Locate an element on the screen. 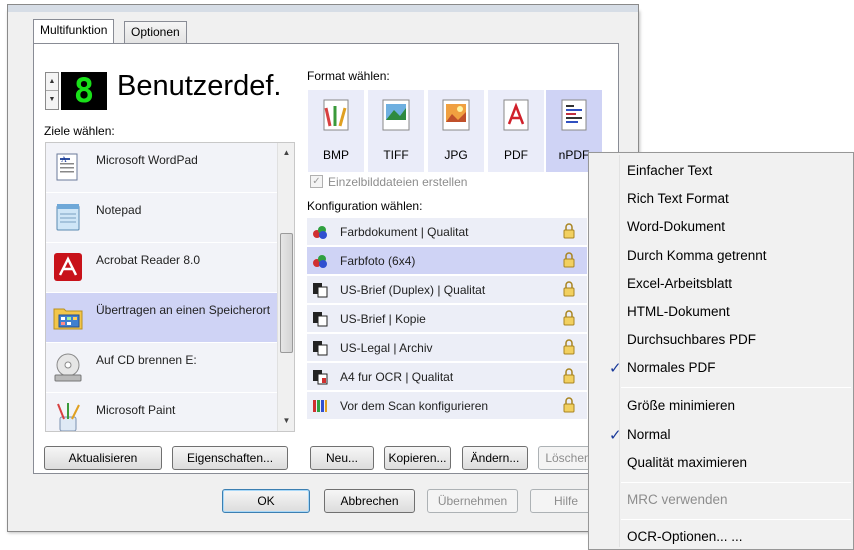 The height and width of the screenshot is (550, 854). menu-item-html: HTML-Dokument is located at coordinates (678, 311).